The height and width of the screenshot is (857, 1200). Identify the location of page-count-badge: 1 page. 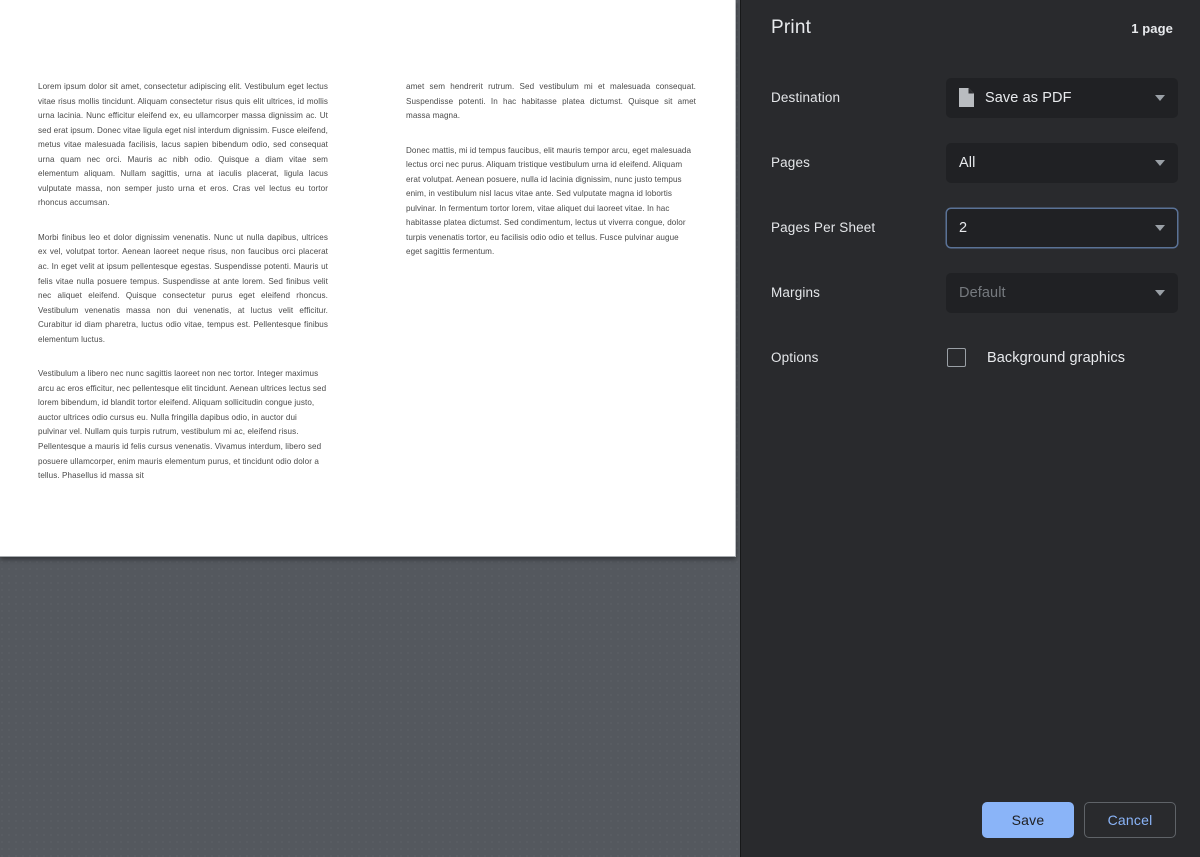
(1152, 28).